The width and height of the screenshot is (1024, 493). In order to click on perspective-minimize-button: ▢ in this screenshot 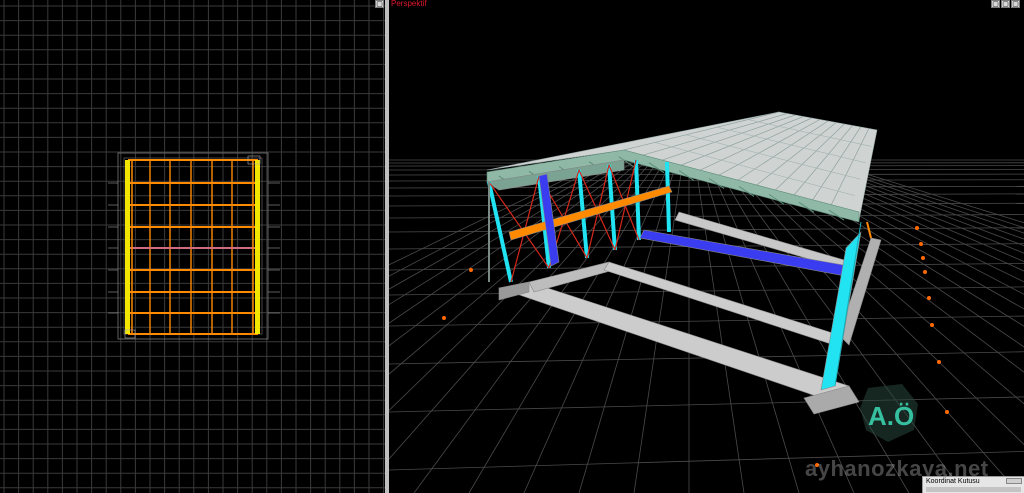, I will do `click(995, 4)`.